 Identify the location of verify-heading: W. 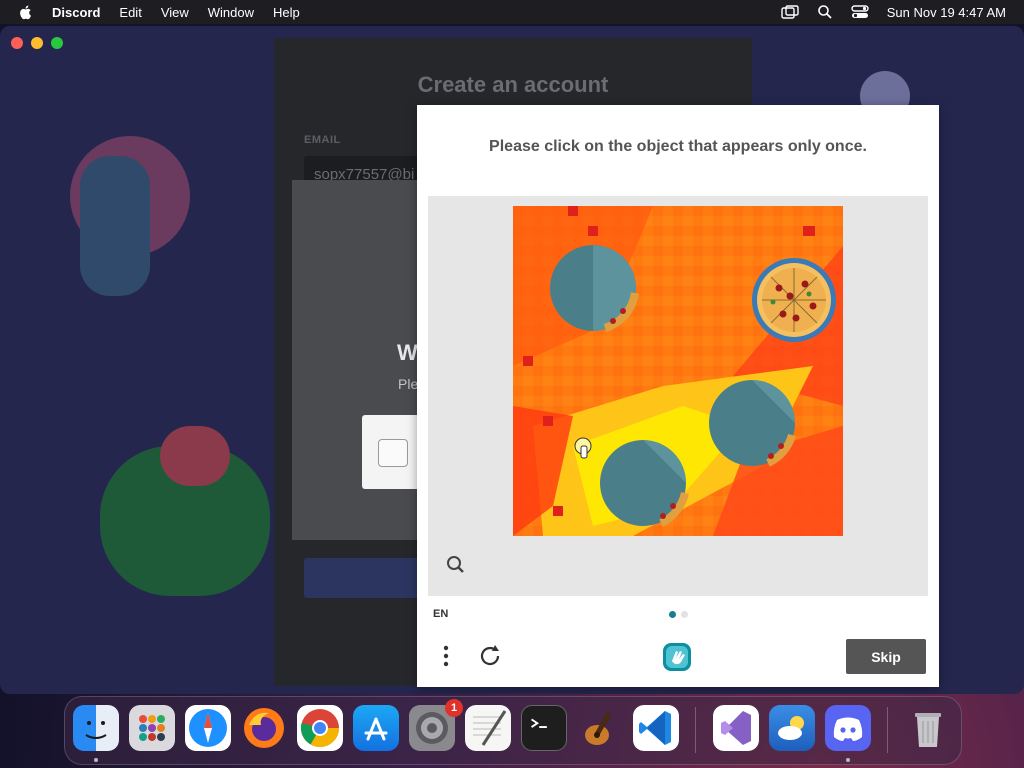
(407, 352).